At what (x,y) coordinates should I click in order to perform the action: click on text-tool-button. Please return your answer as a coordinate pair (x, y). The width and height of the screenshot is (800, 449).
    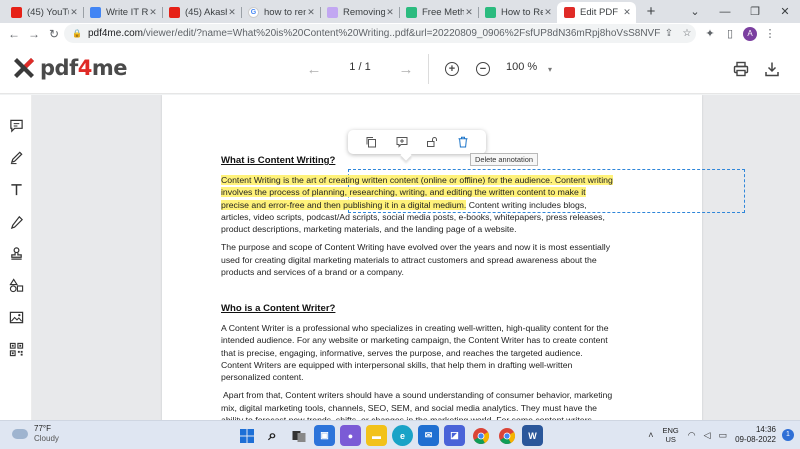
    Looking at the image, I should click on (16, 189).